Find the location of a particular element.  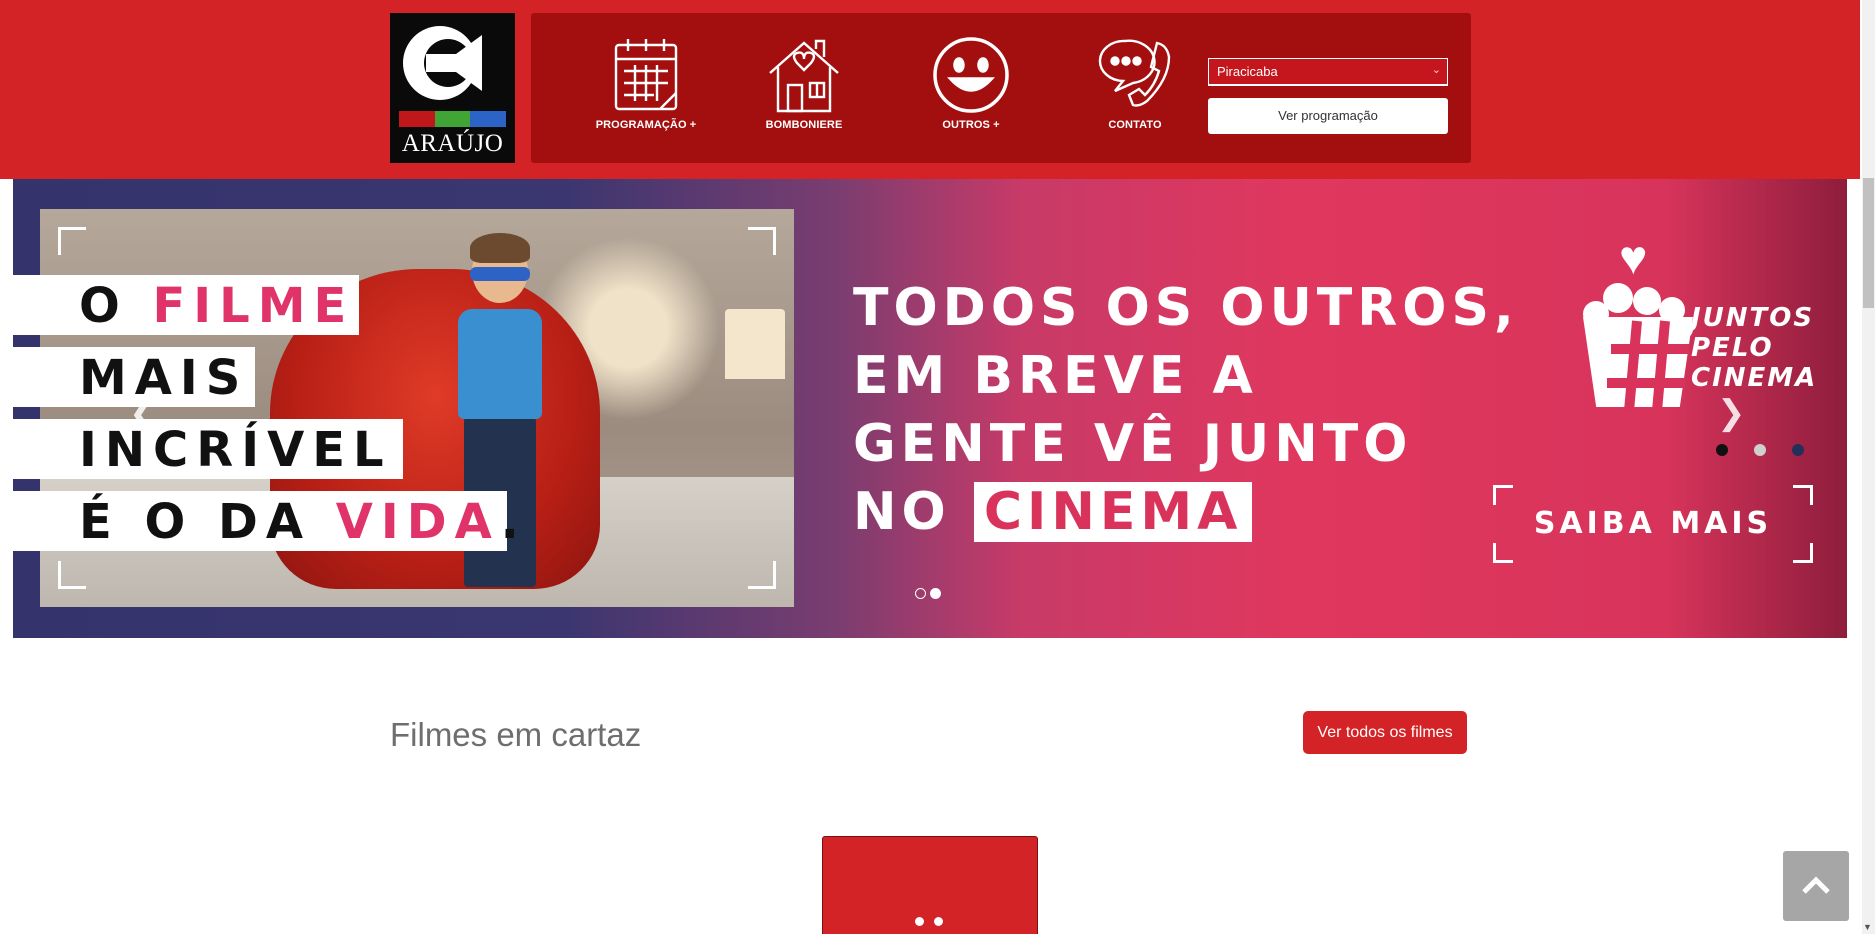

logo-bar-blue is located at coordinates (488, 119).